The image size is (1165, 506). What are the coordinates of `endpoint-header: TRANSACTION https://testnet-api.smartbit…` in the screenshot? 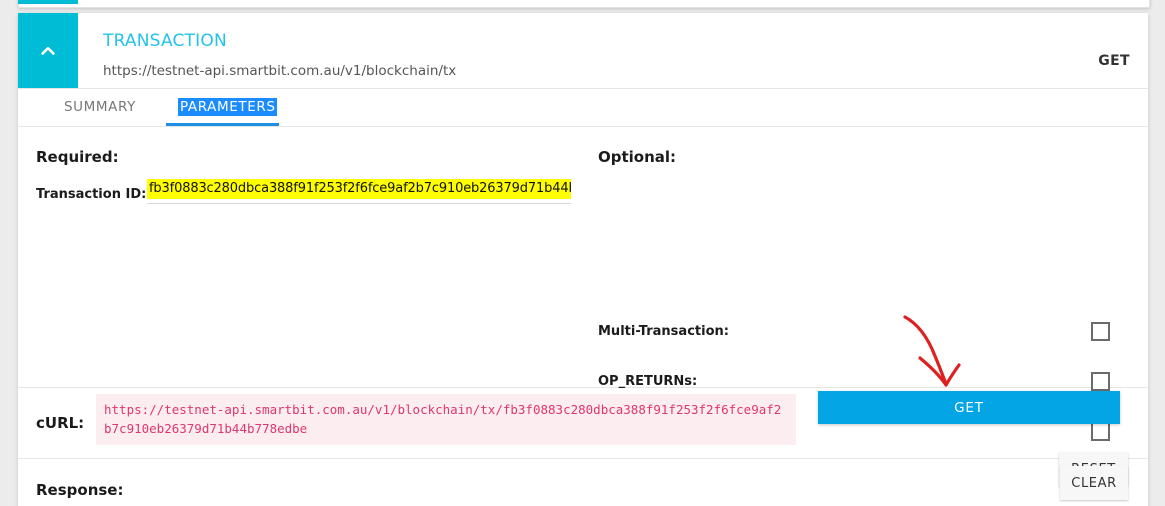 It's located at (583, 50).